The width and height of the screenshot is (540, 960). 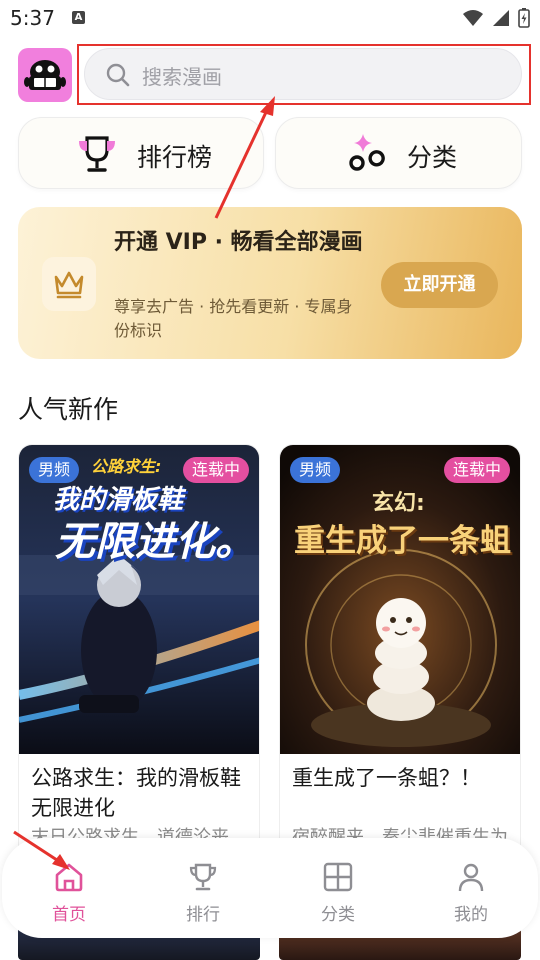 What do you see at coordinates (136, 793) in the screenshot?
I see `comic-title: 公路求生：我的滑板鞋无限进化` at bounding box center [136, 793].